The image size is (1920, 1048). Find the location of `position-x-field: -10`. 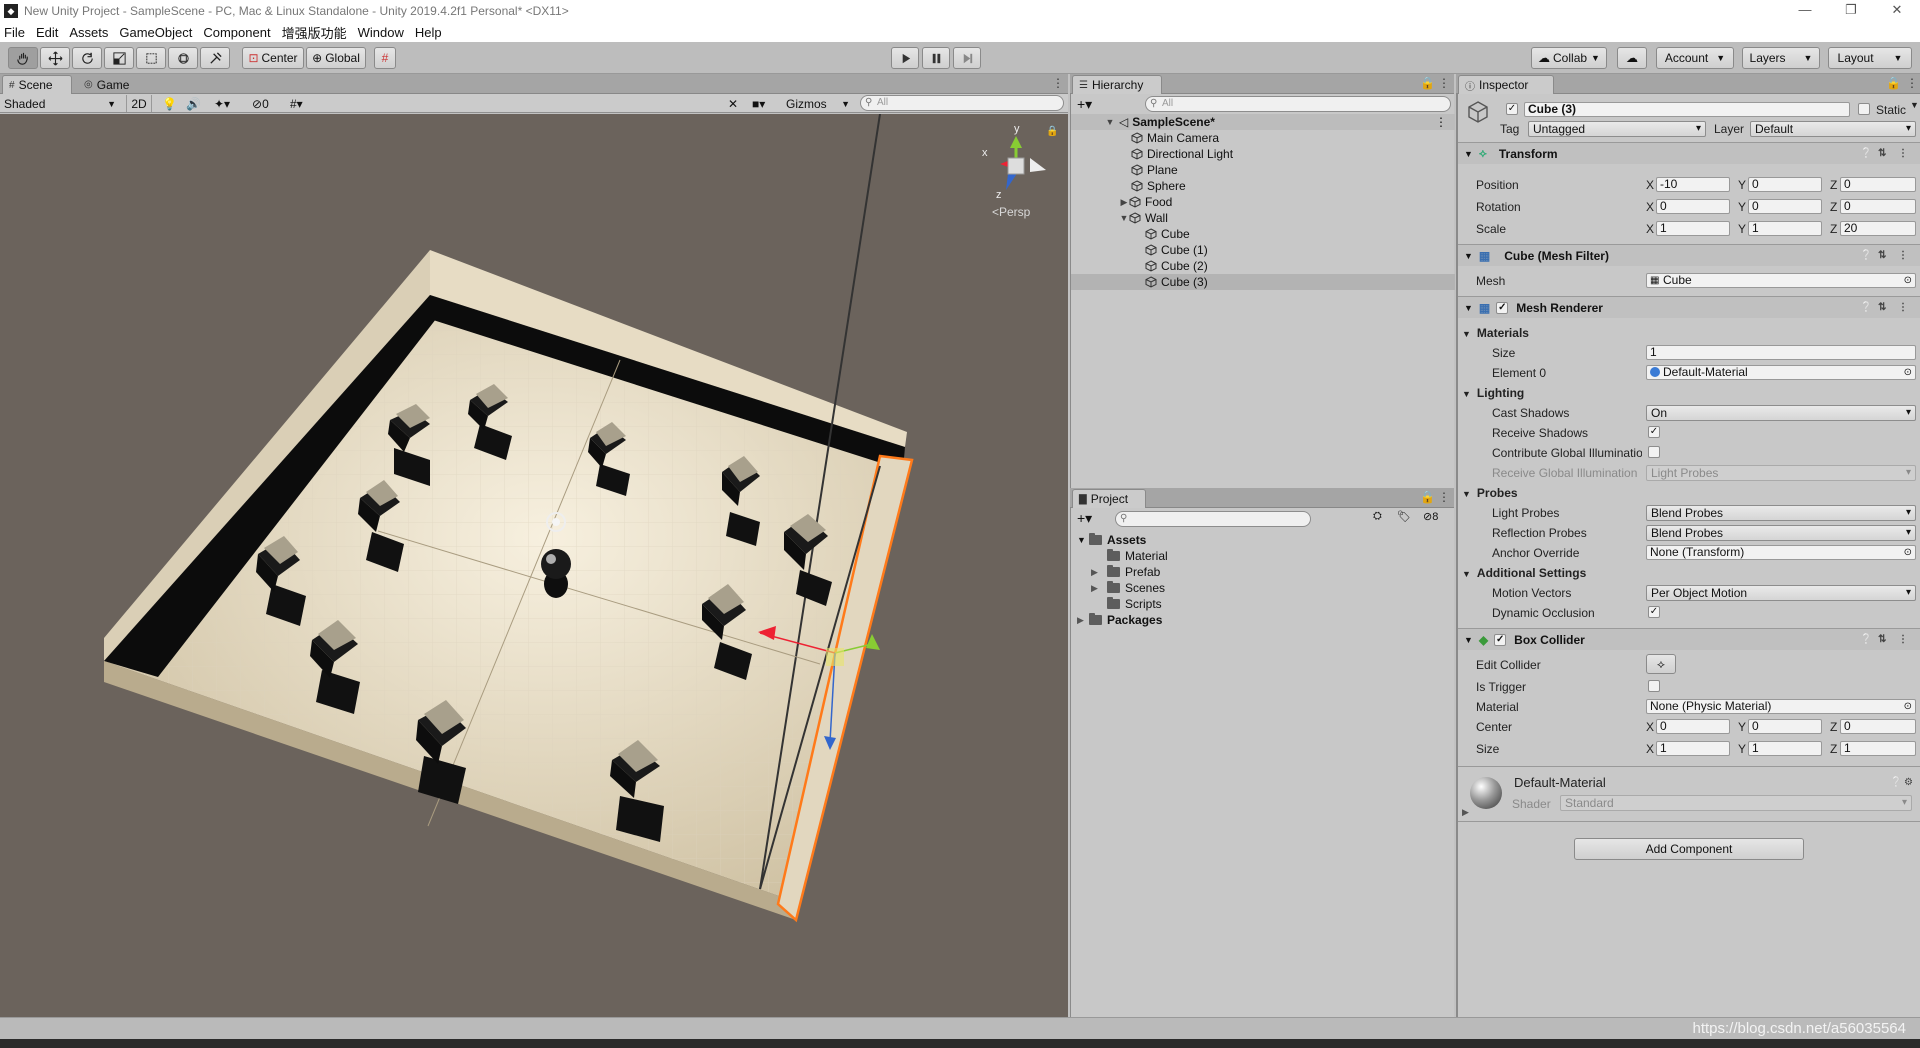

position-x-field: -10 is located at coordinates (1693, 184).